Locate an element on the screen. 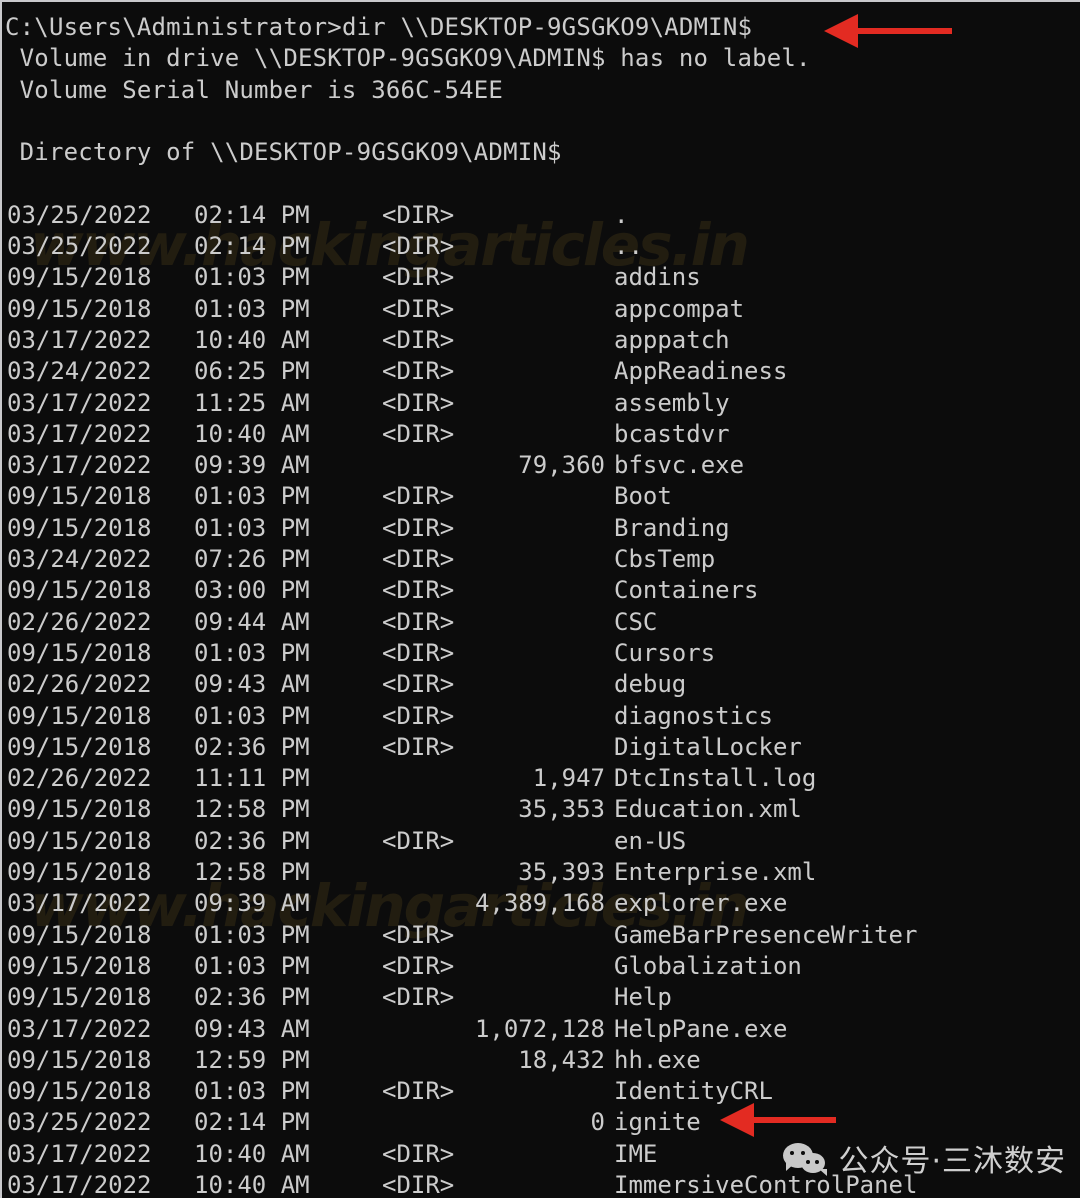 Image resolution: width=1080 pixels, height=1198 pixels. row-size: 0 is located at coordinates (597, 1122).